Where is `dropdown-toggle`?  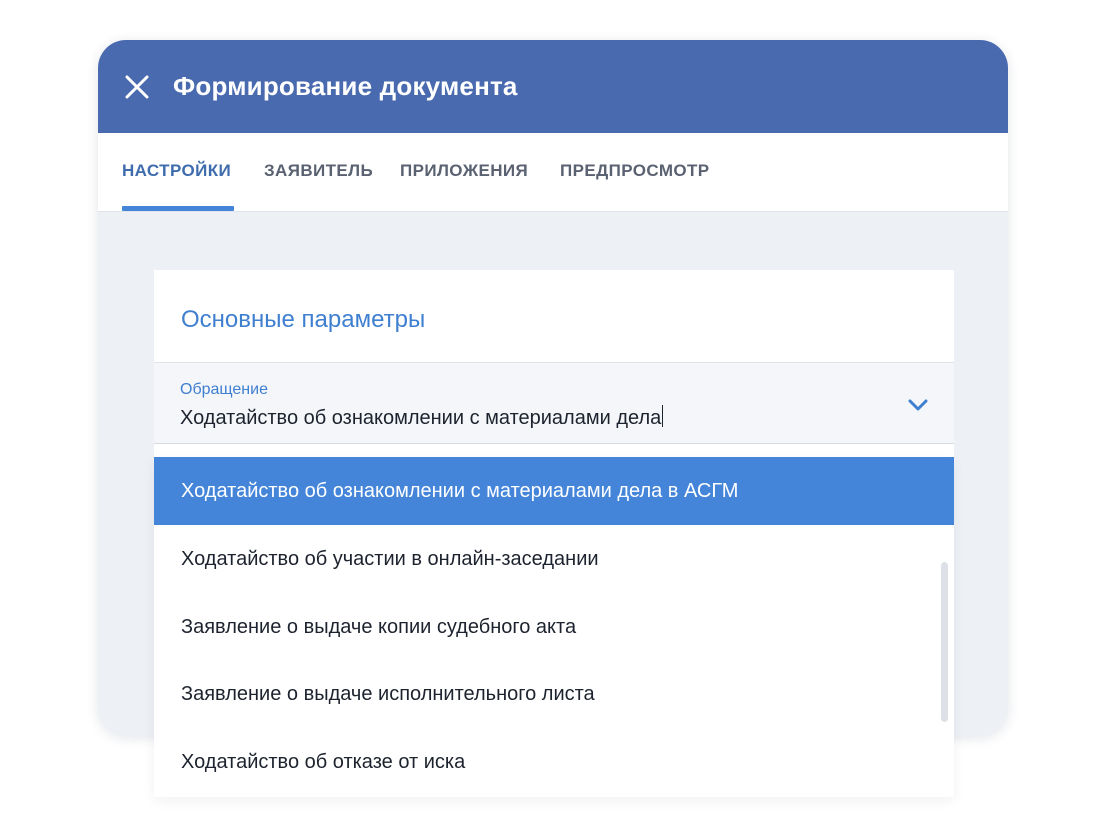 dropdown-toggle is located at coordinates (918, 405).